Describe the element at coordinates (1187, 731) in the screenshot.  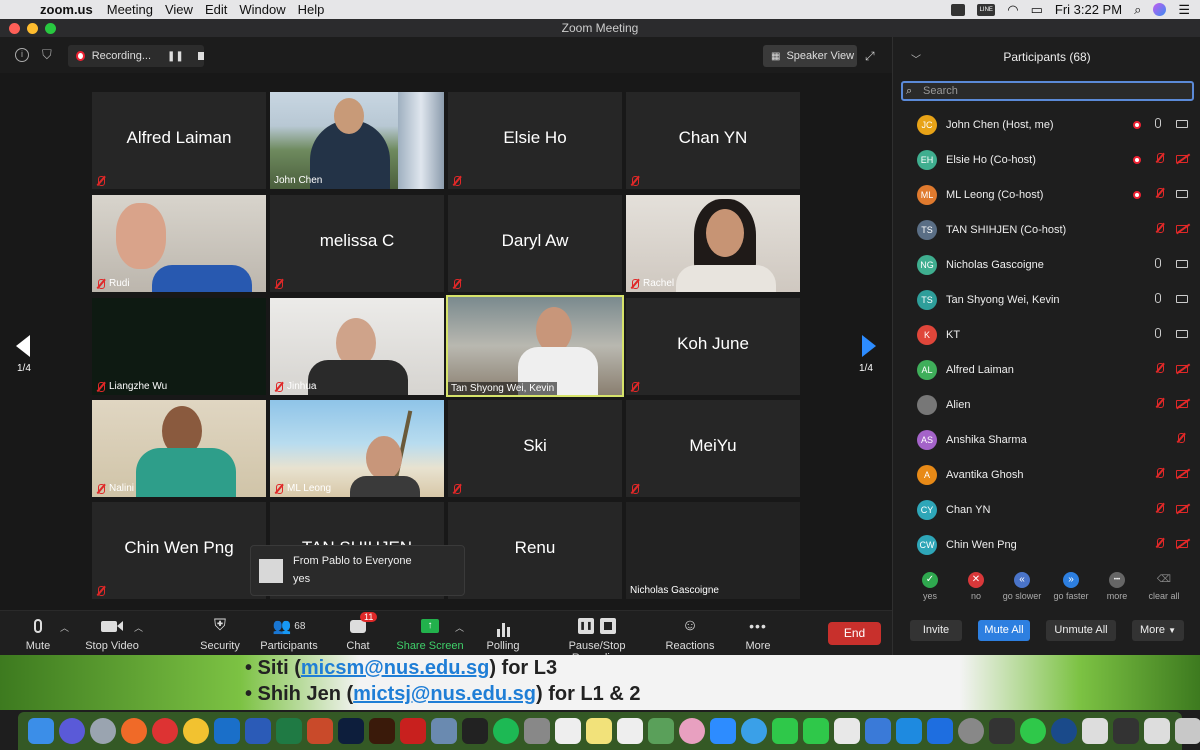
I see `trash-icon` at that location.